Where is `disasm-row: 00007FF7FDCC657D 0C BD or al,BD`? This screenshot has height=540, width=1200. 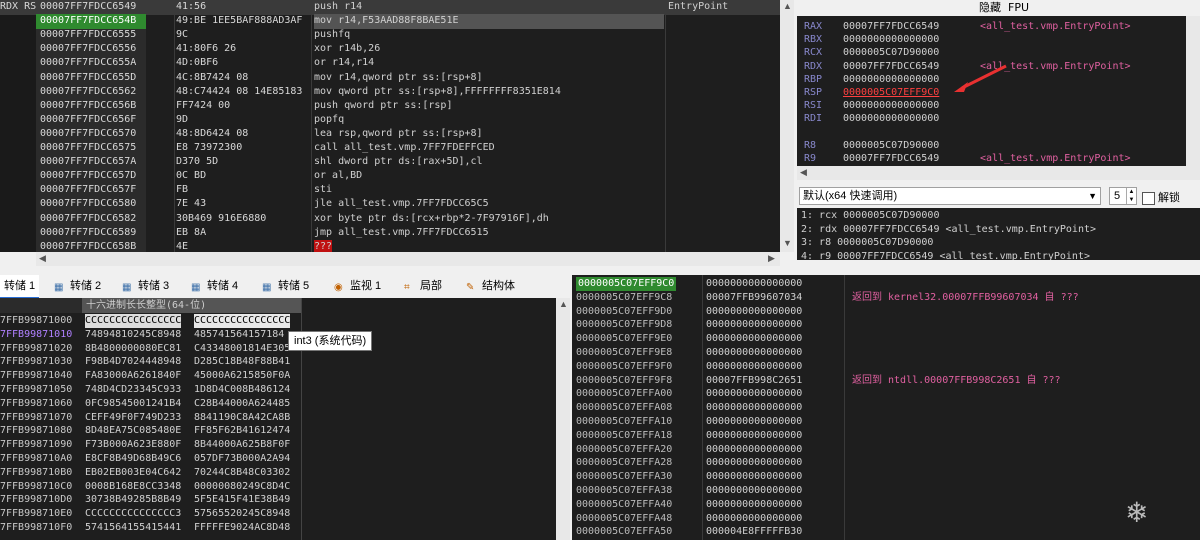
disasm-row: 00007FF7FDCC657D 0C BD or al,BD is located at coordinates (390, 176).